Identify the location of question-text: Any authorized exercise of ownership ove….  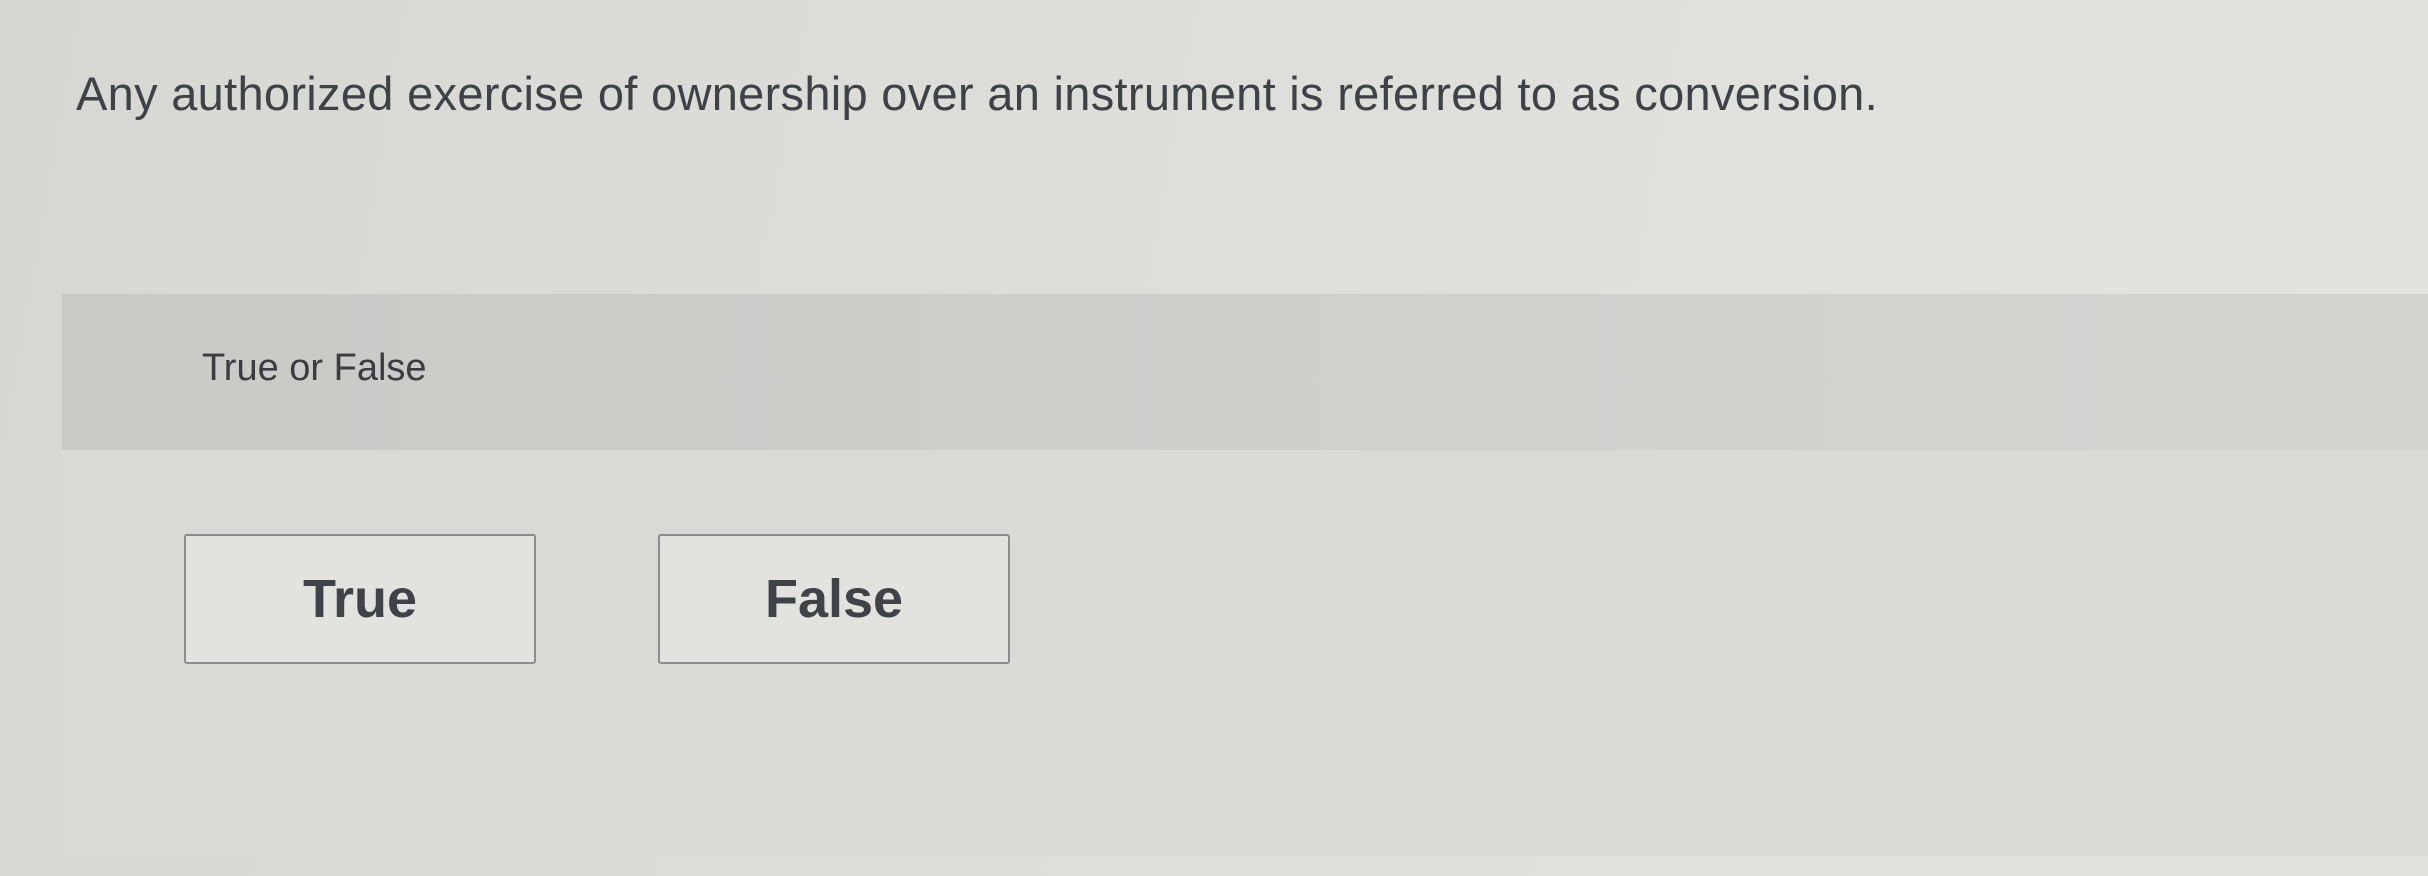
(977, 93).